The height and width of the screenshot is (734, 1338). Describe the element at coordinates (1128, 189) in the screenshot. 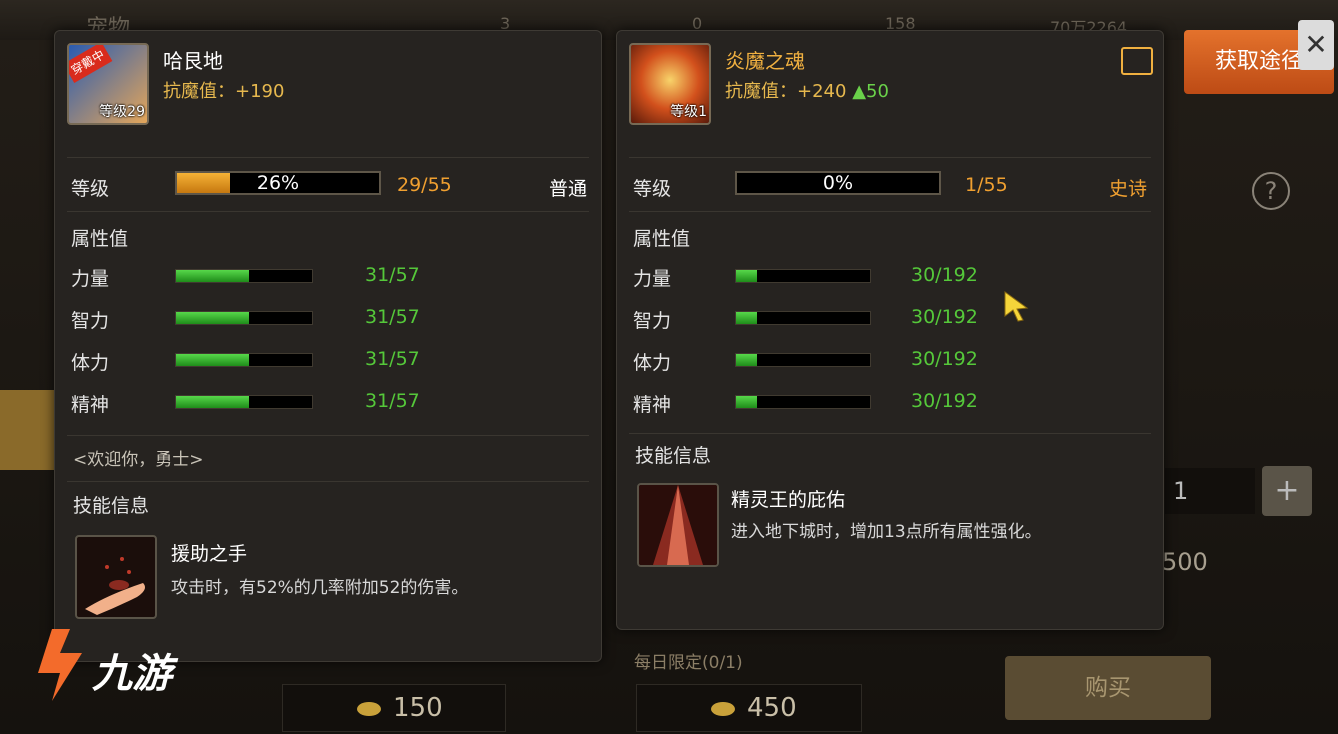

I see `grade-label: 史诗` at that location.